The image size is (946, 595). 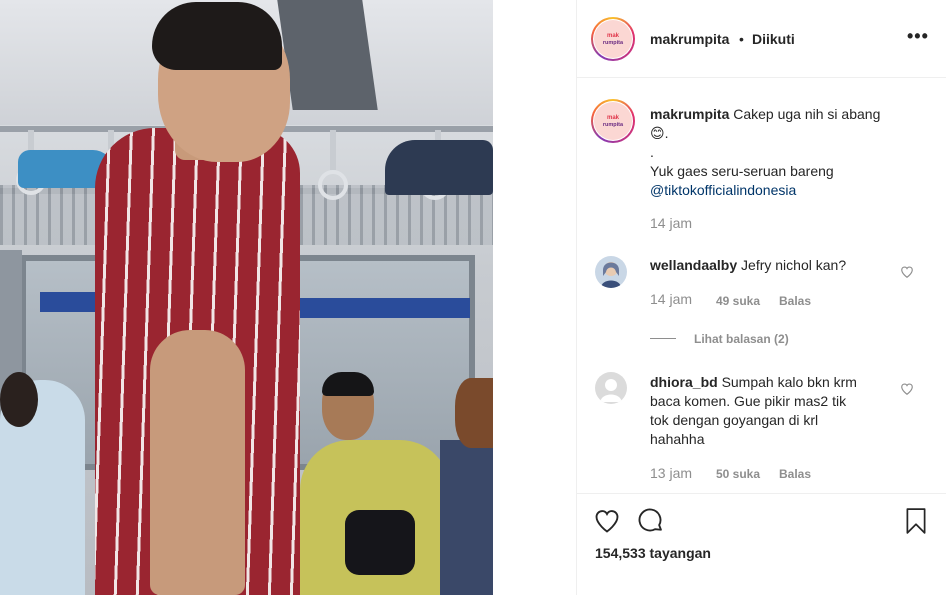 I want to click on video-passenger-hair, so click(x=348, y=384).